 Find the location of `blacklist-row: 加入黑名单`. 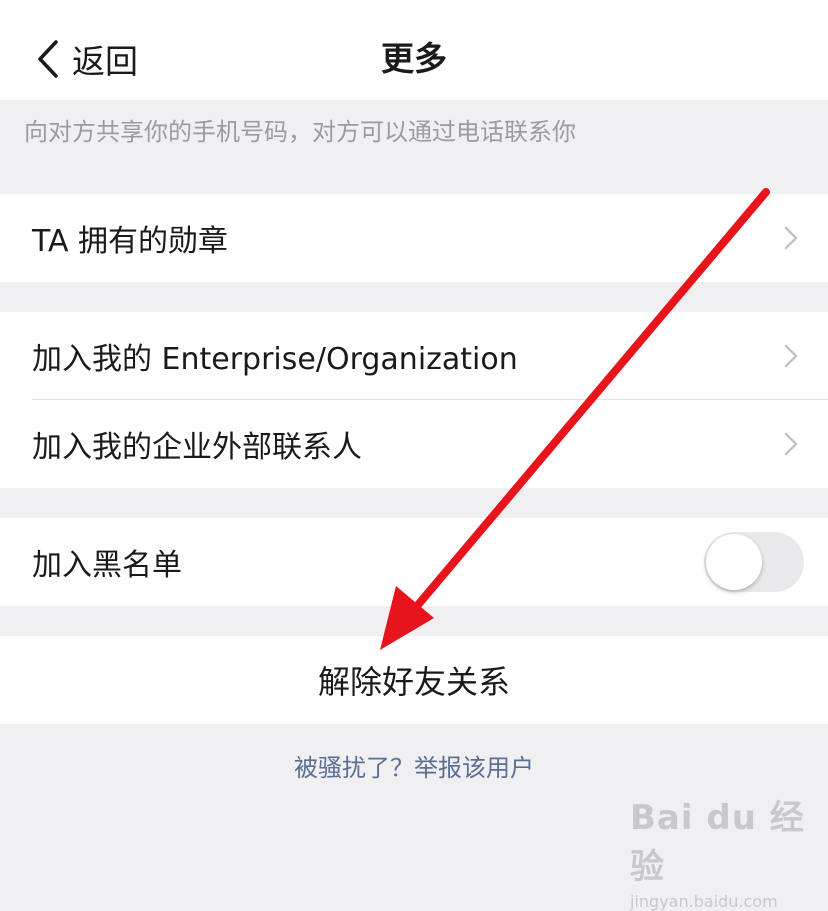

blacklist-row: 加入黑名单 is located at coordinates (414, 562).